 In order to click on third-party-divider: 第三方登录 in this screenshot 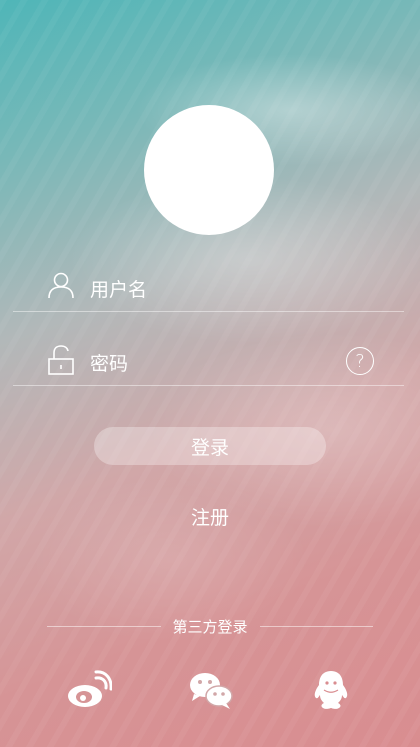, I will do `click(210, 626)`.